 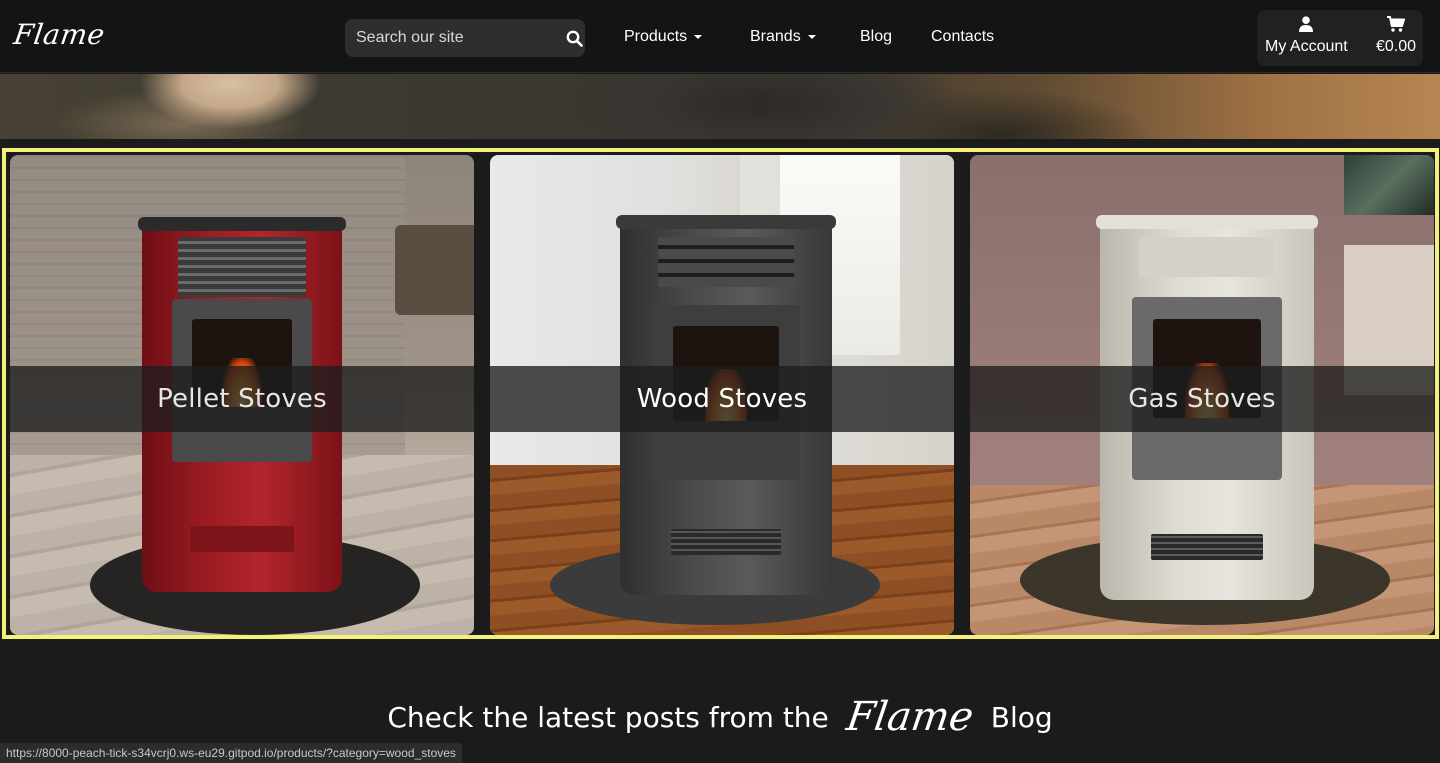 I want to click on my-account-label: My Account, so click(x=1306, y=46).